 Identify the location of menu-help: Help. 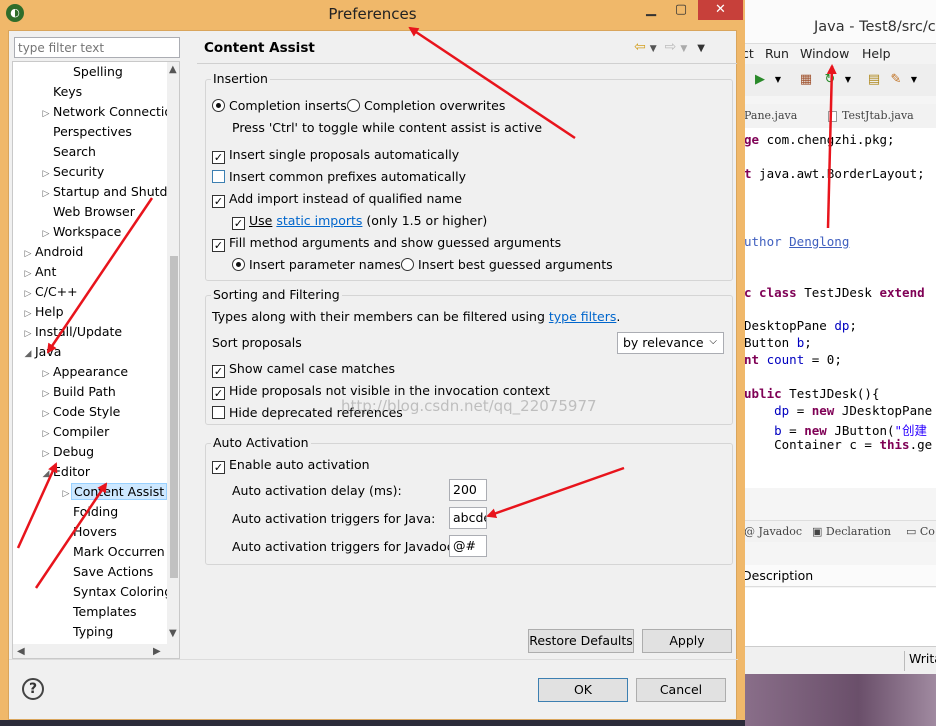
(876, 53).